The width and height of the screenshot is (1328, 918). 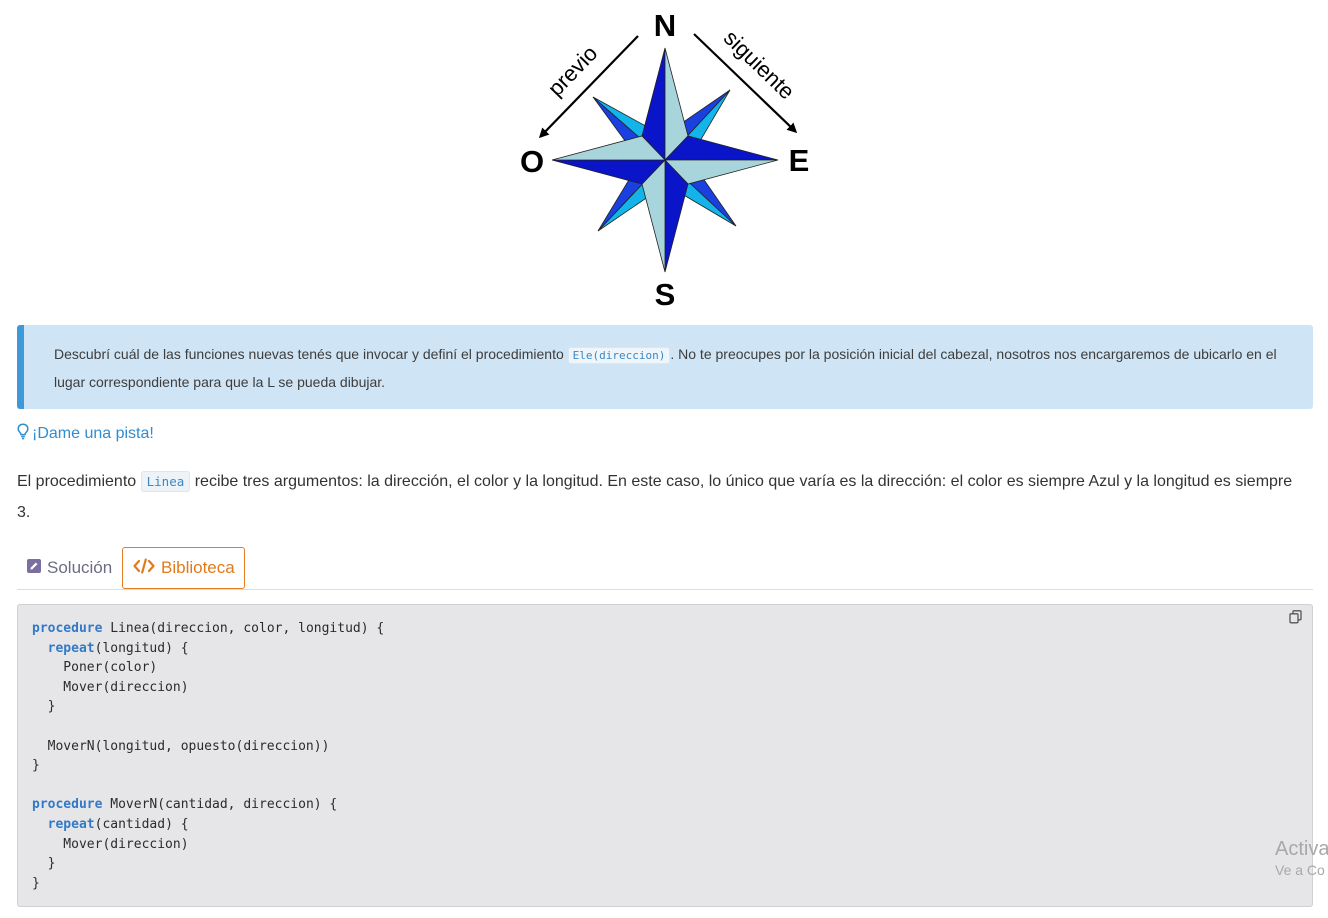 What do you see at coordinates (665, 25) in the screenshot?
I see `north-label: N` at bounding box center [665, 25].